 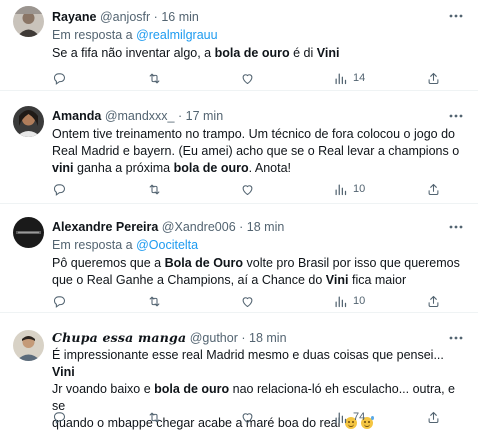 What do you see at coordinates (119, 337) in the screenshot?
I see `author-name: Chupa essa manga` at bounding box center [119, 337].